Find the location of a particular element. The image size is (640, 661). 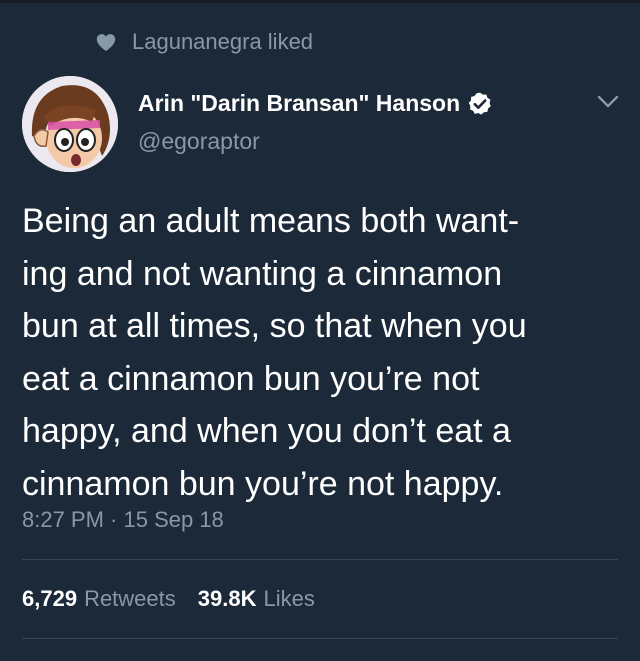

author-display-name: Arin "Darin Bransan" Hanson is located at coordinates (299, 103).